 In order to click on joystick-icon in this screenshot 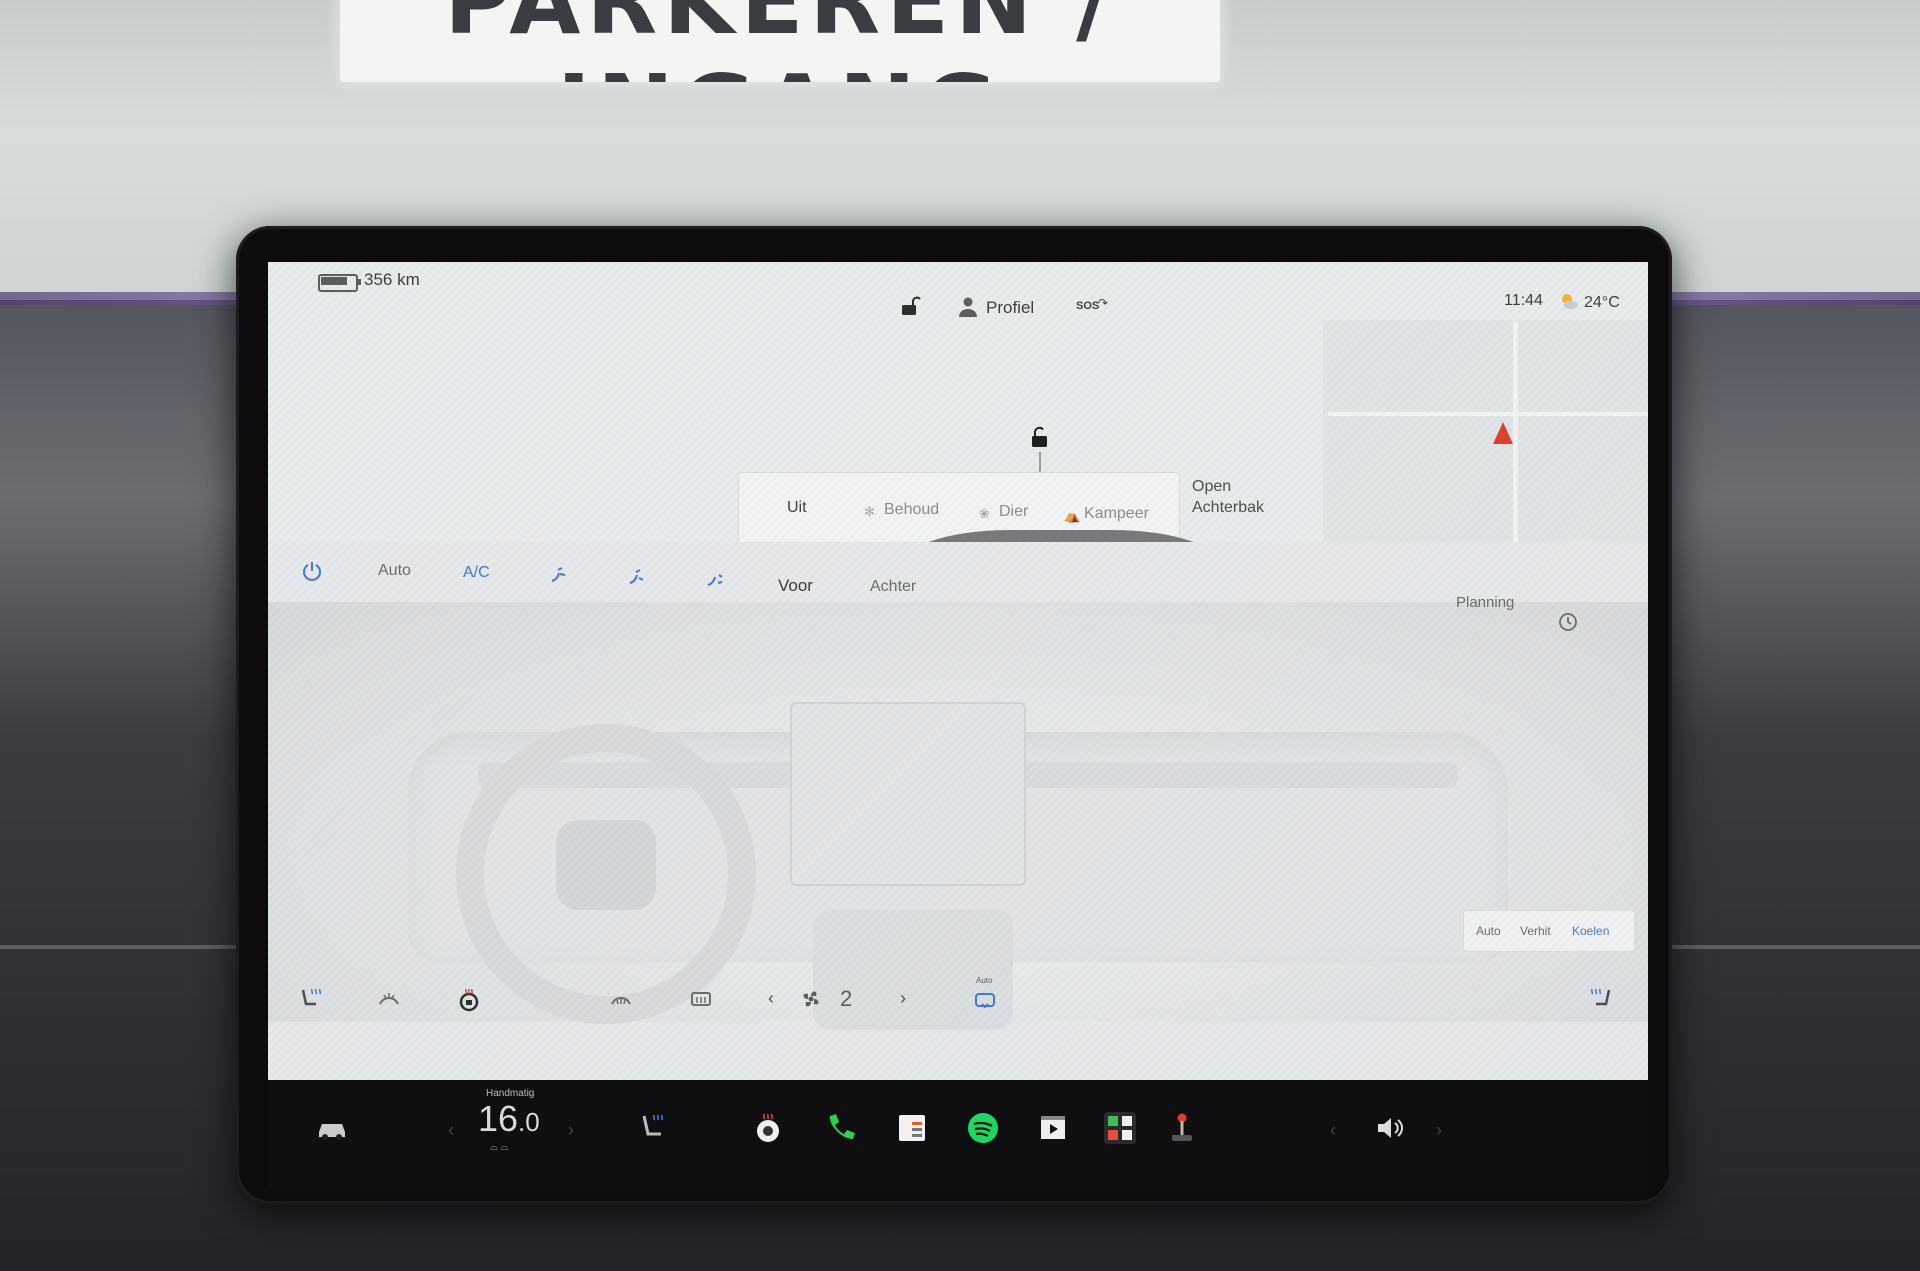, I will do `click(1182, 1128)`.